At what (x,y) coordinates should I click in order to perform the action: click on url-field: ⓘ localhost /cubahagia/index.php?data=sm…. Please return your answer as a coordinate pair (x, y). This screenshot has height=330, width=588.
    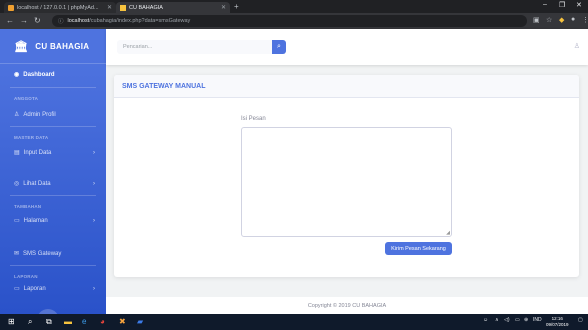
    Looking at the image, I should click on (289, 21).